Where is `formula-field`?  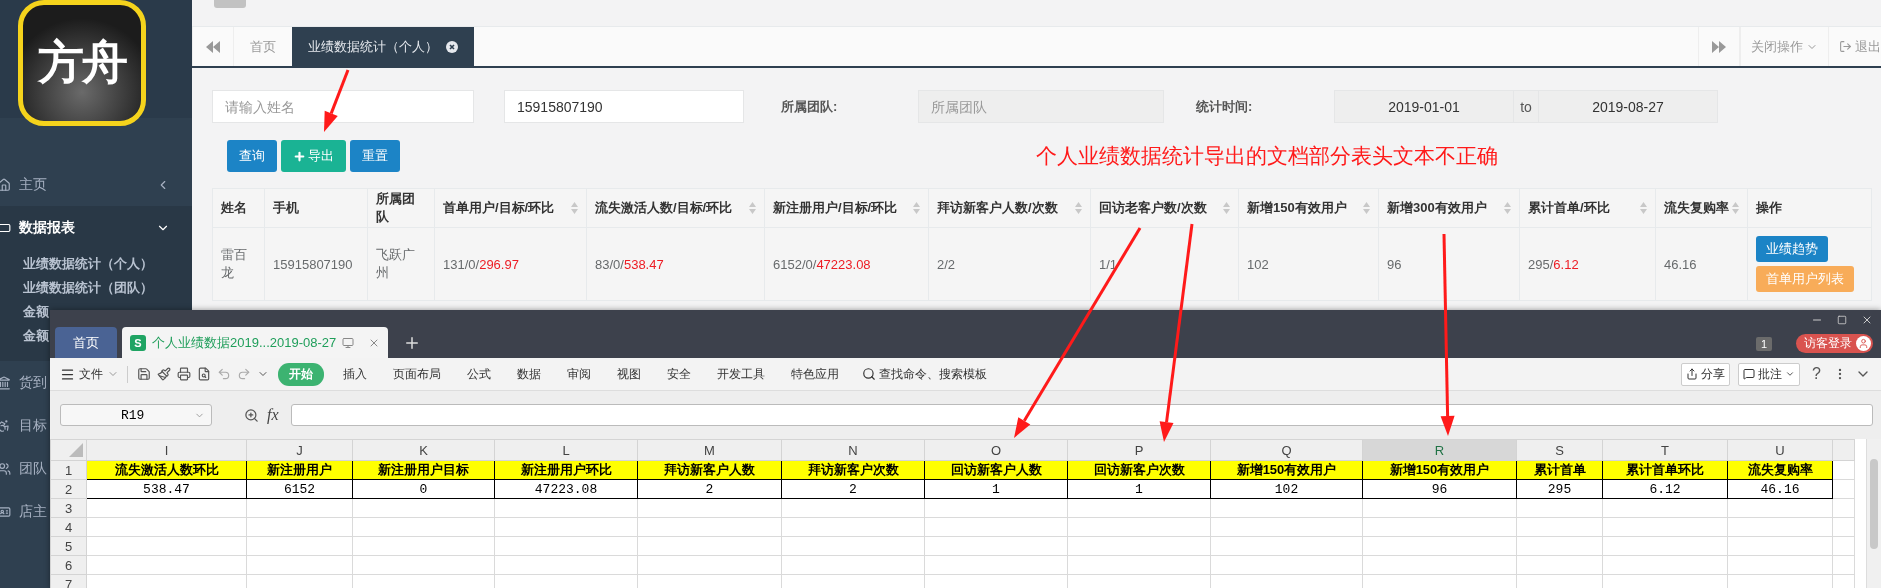
formula-field is located at coordinates (1081, 415).